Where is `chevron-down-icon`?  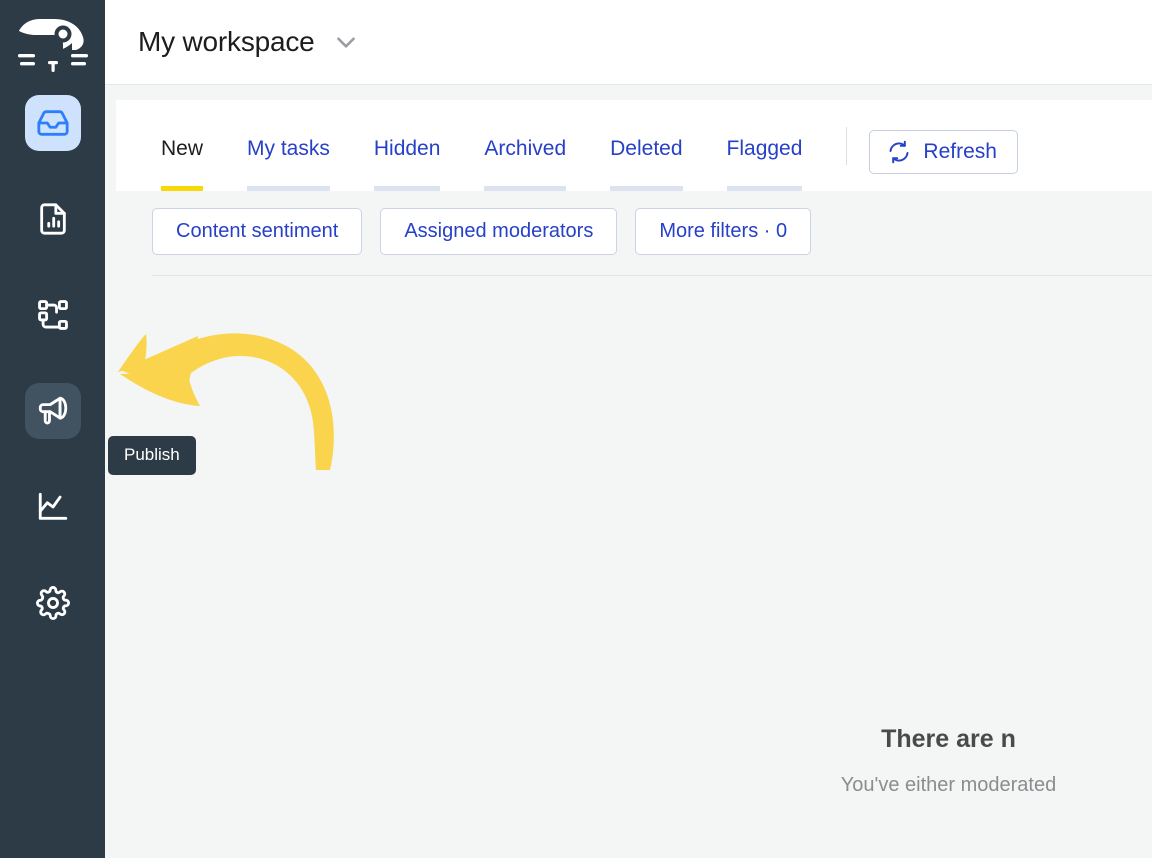
chevron-down-icon is located at coordinates (345, 42).